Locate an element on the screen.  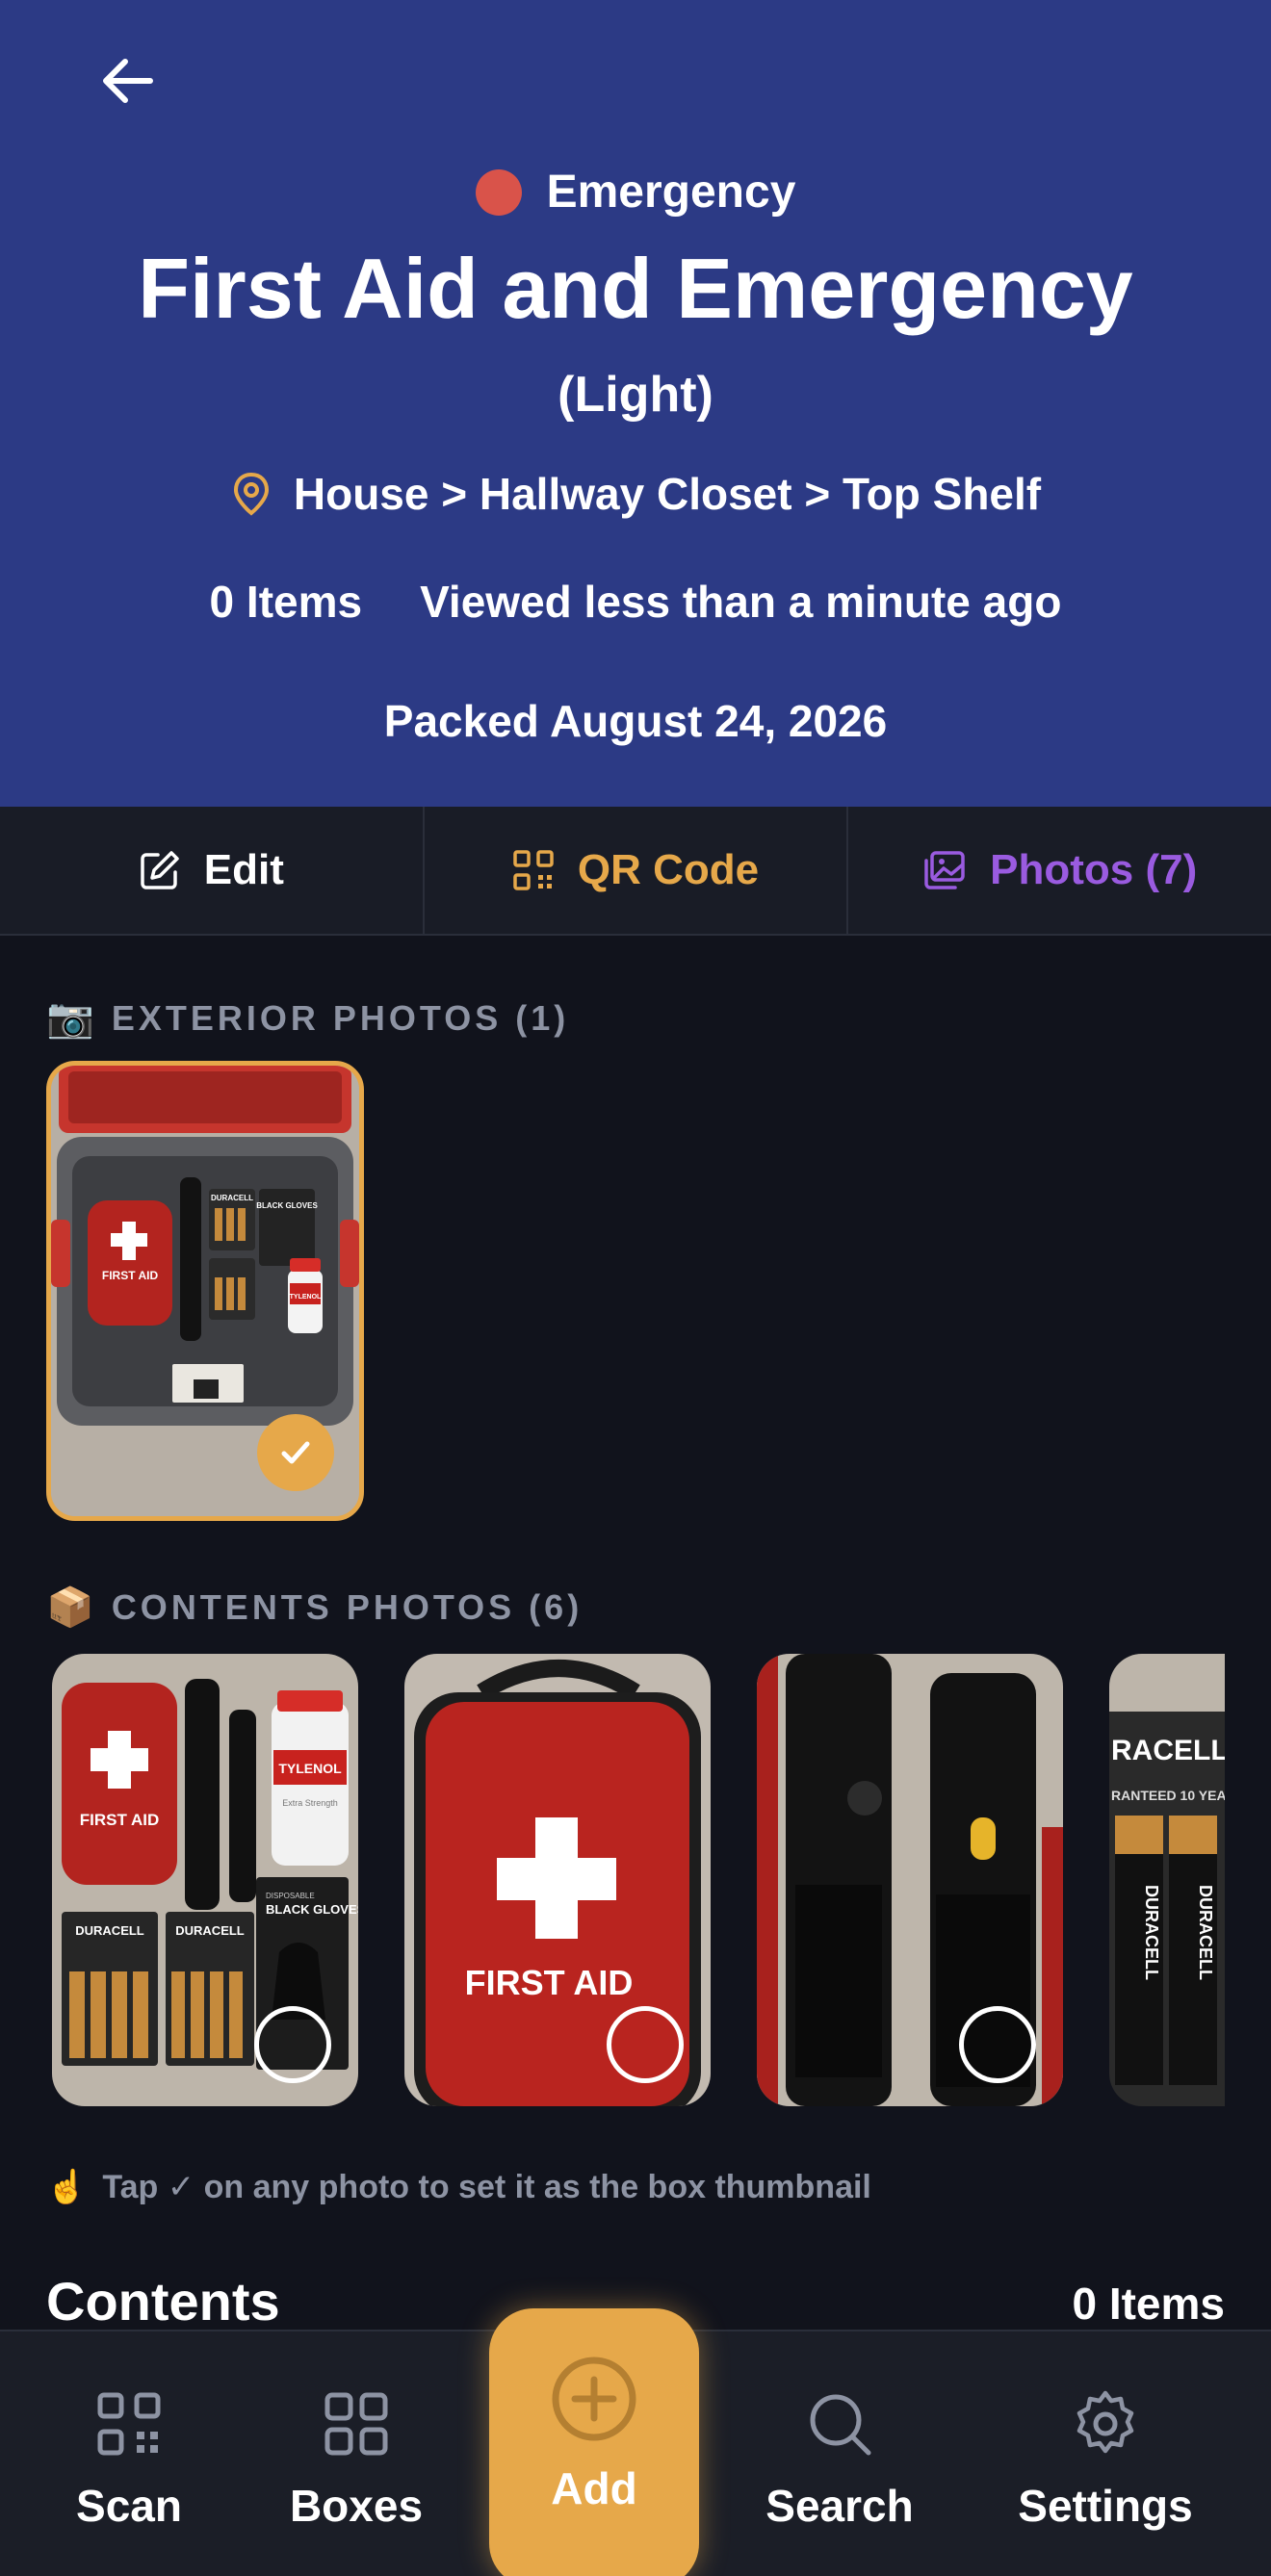
qr-code-button: QR Code is located at coordinates (637, 871).